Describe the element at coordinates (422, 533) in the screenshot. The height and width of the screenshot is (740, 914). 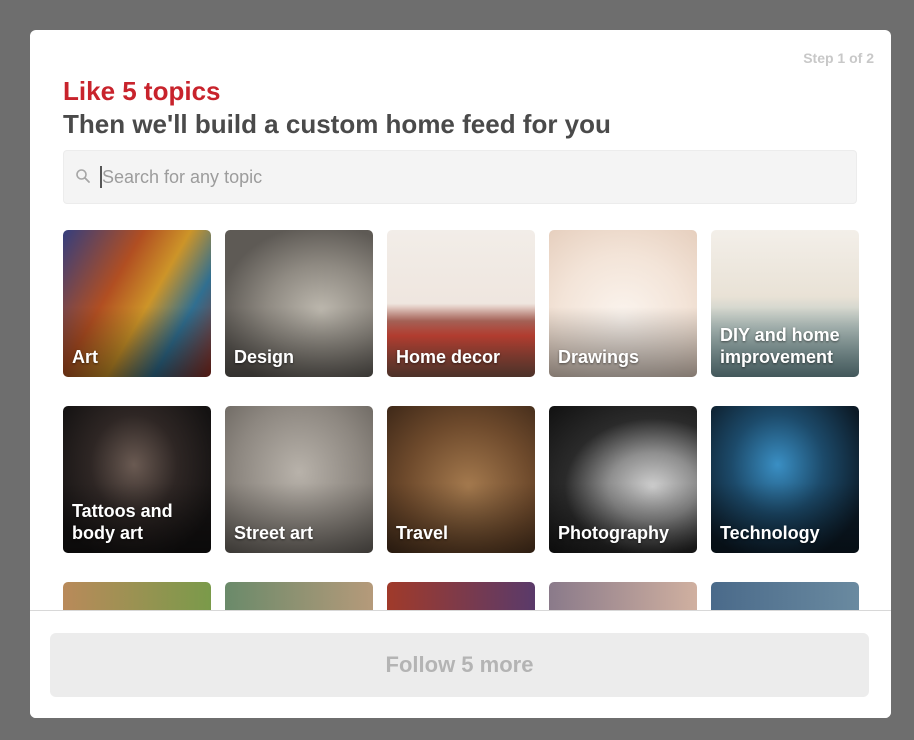
I see `topic-label: Travel` at that location.